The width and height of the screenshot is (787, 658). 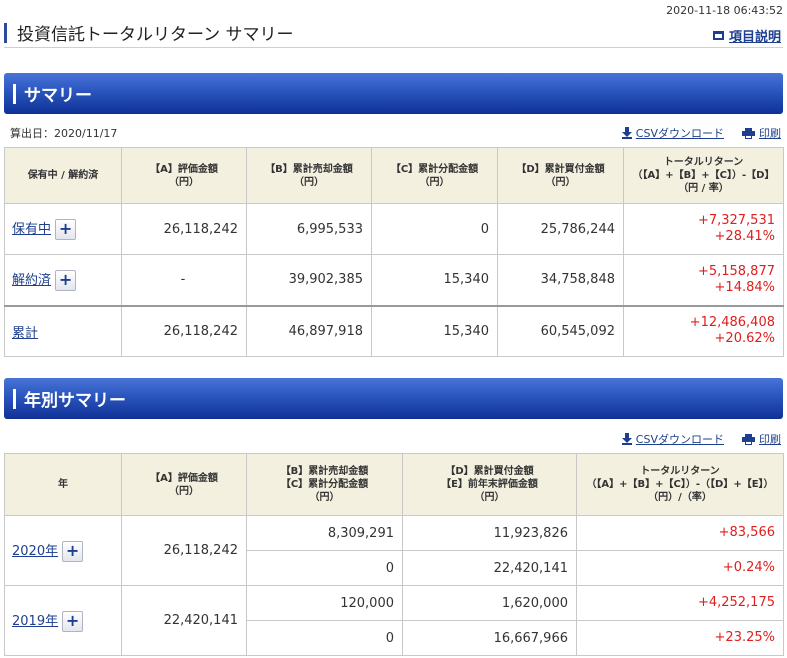 What do you see at coordinates (63, 175) in the screenshot?
I see `col-header-status: 保有中 / 解約済` at bounding box center [63, 175].